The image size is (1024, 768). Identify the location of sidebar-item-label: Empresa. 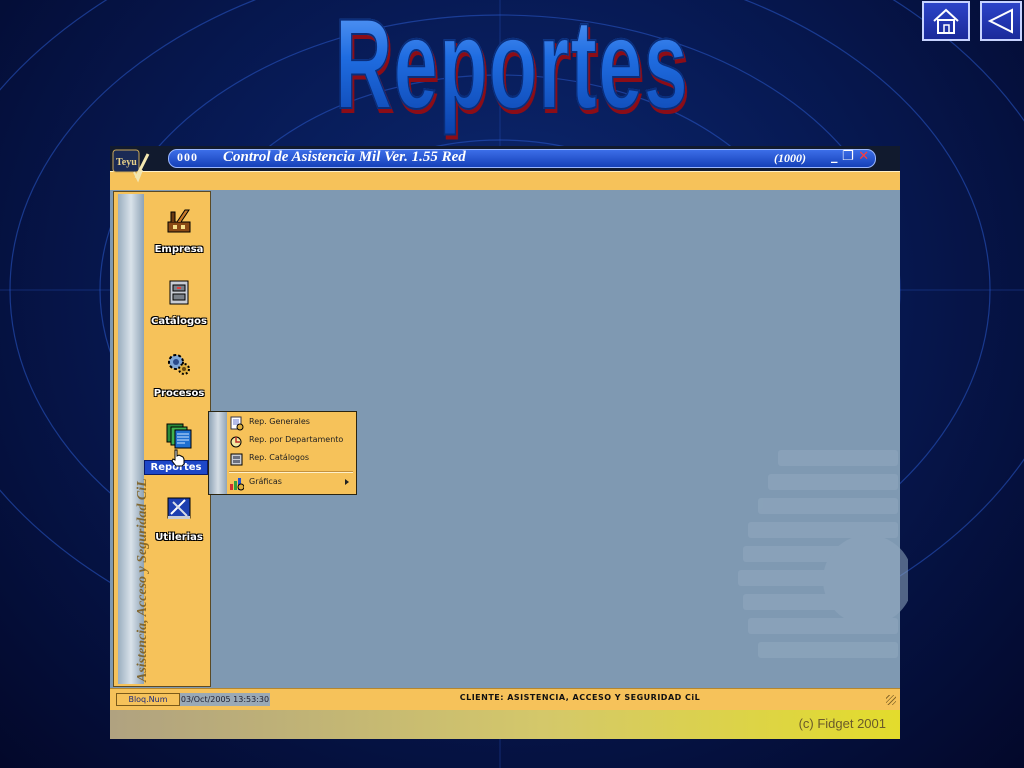
(179, 249).